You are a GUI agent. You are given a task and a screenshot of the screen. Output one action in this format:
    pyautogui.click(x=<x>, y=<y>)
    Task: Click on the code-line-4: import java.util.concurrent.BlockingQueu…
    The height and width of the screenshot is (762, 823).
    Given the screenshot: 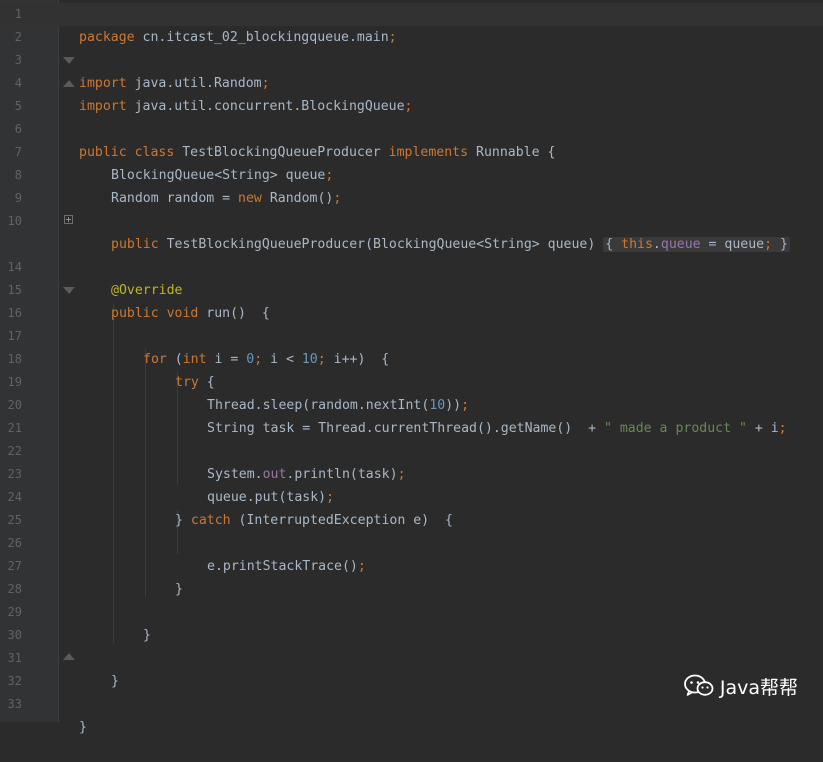 What is the action you would take?
    pyautogui.click(x=411, y=93)
    